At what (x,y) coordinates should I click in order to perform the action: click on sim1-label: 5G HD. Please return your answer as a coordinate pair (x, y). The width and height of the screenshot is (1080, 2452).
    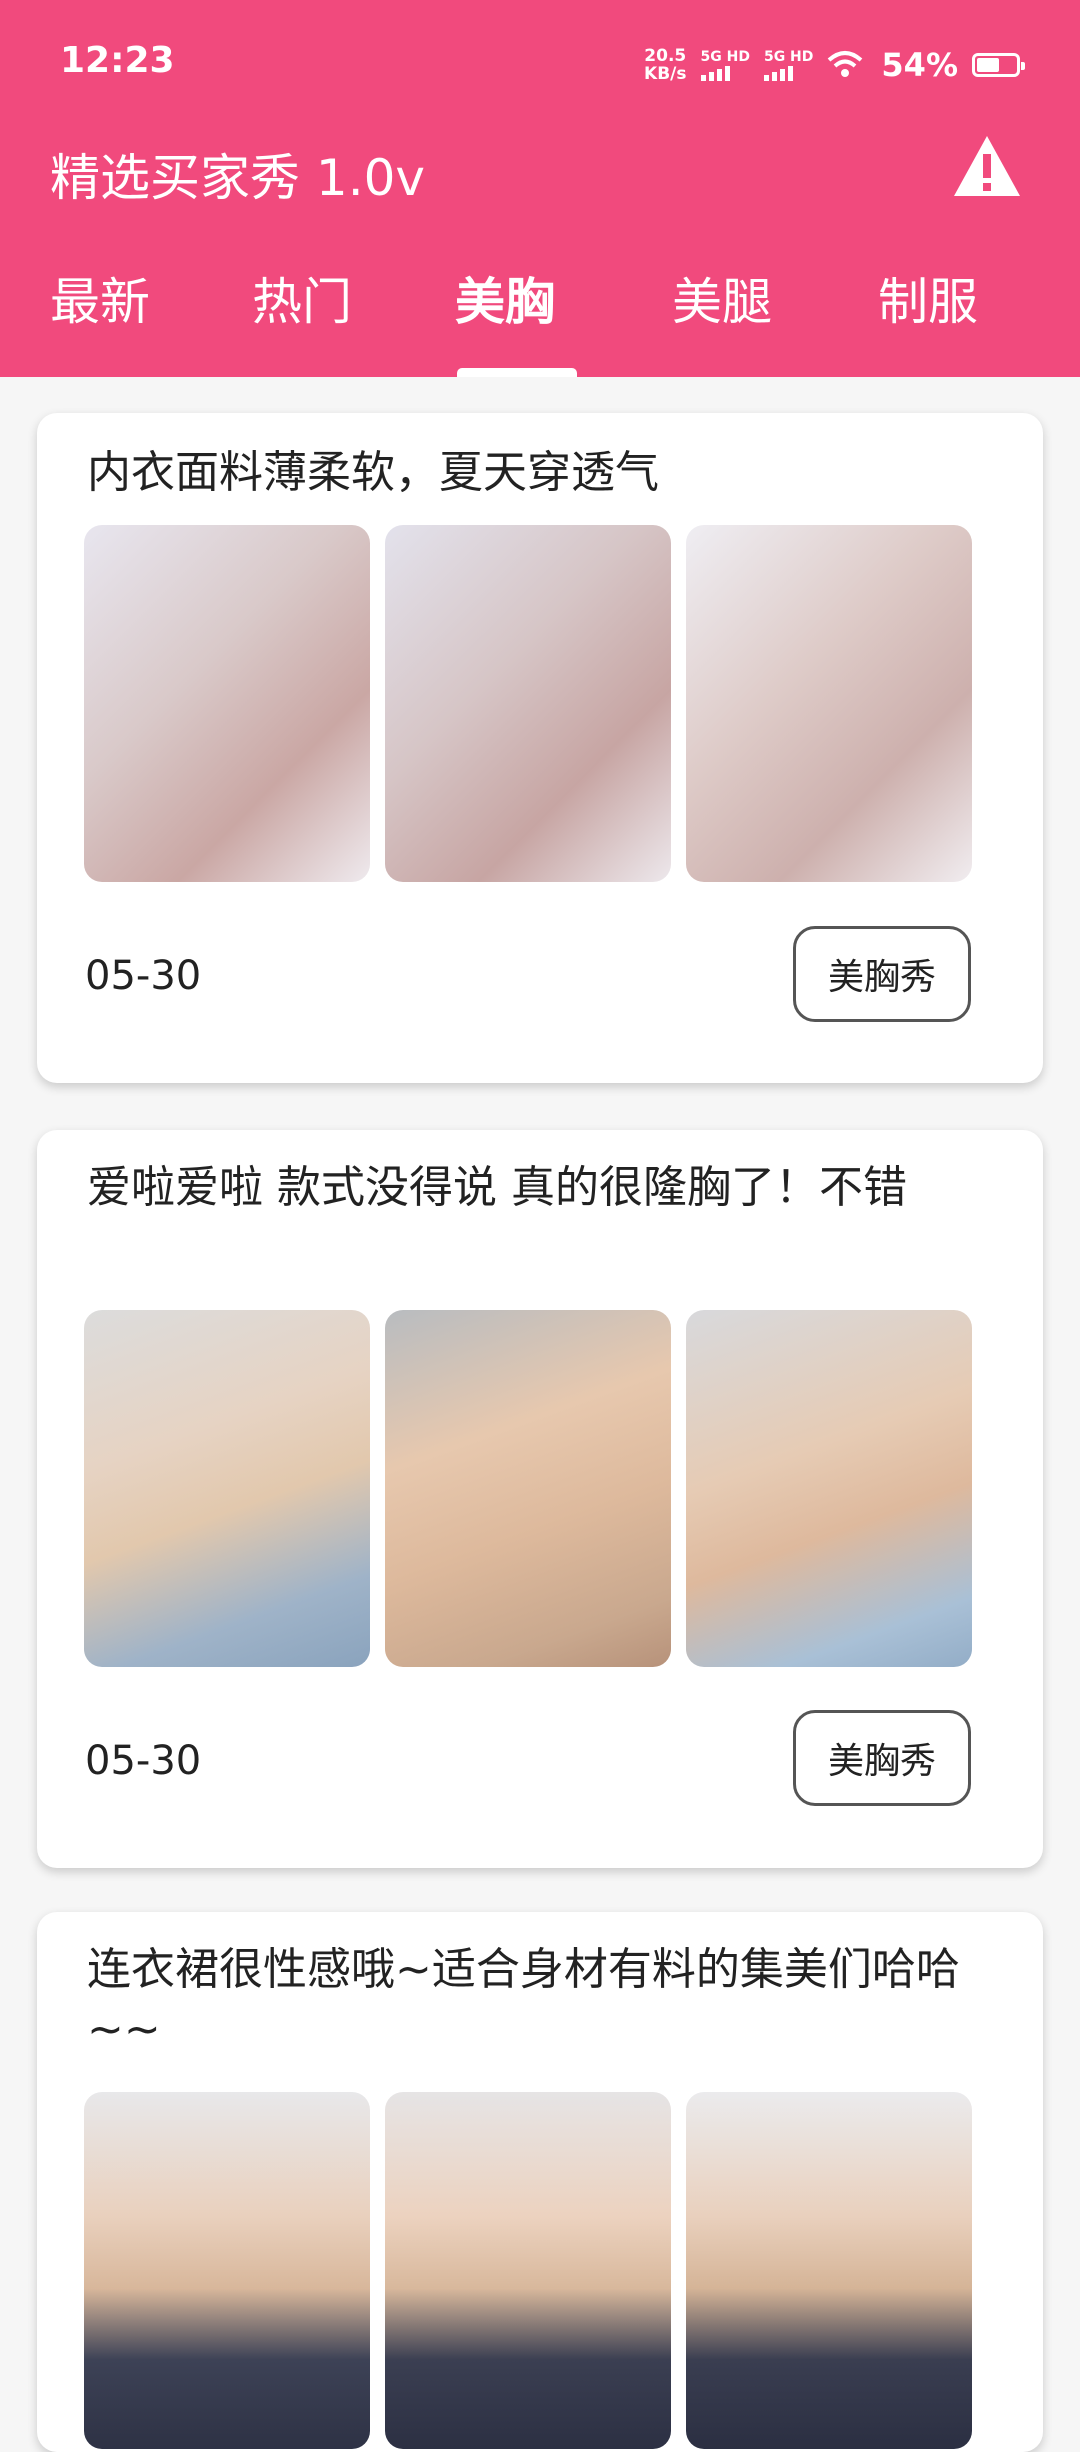
    Looking at the image, I should click on (725, 57).